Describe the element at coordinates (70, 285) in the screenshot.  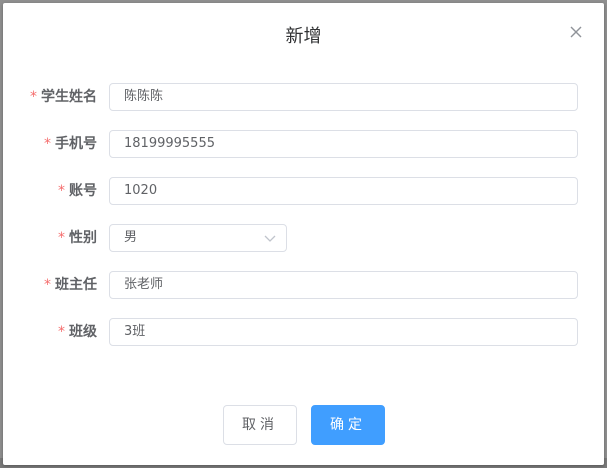
I see `teacher-label: * 班主任` at that location.